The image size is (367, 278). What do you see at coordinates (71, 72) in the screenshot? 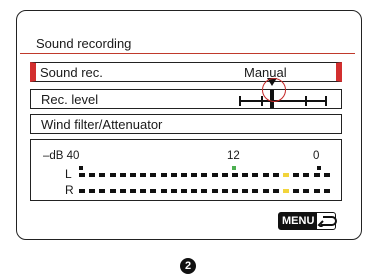
I see `menu-item-label: Sound rec.` at bounding box center [71, 72].